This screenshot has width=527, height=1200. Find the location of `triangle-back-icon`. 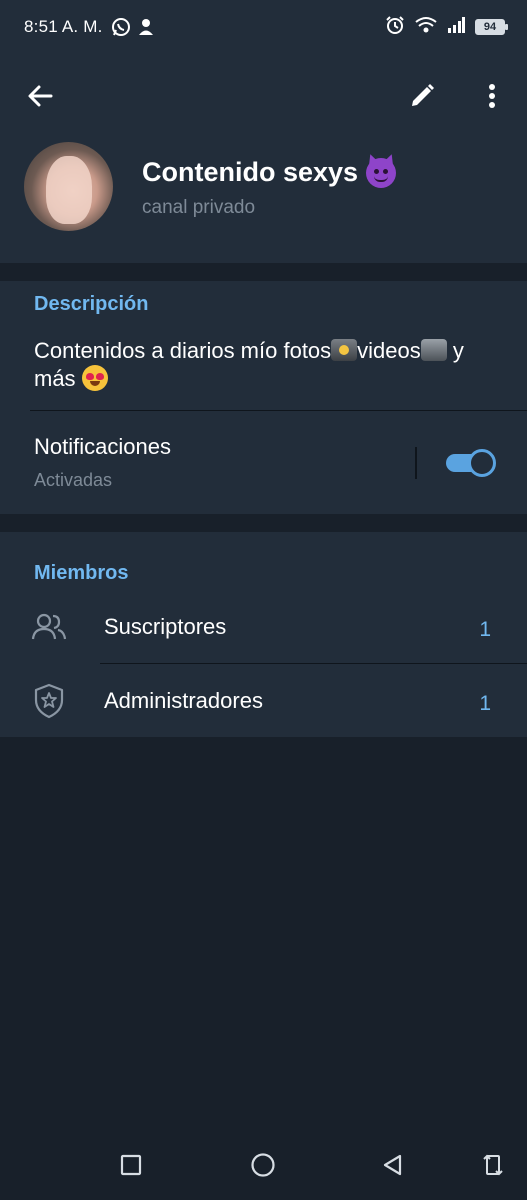

triangle-back-icon is located at coordinates (392, 1165).